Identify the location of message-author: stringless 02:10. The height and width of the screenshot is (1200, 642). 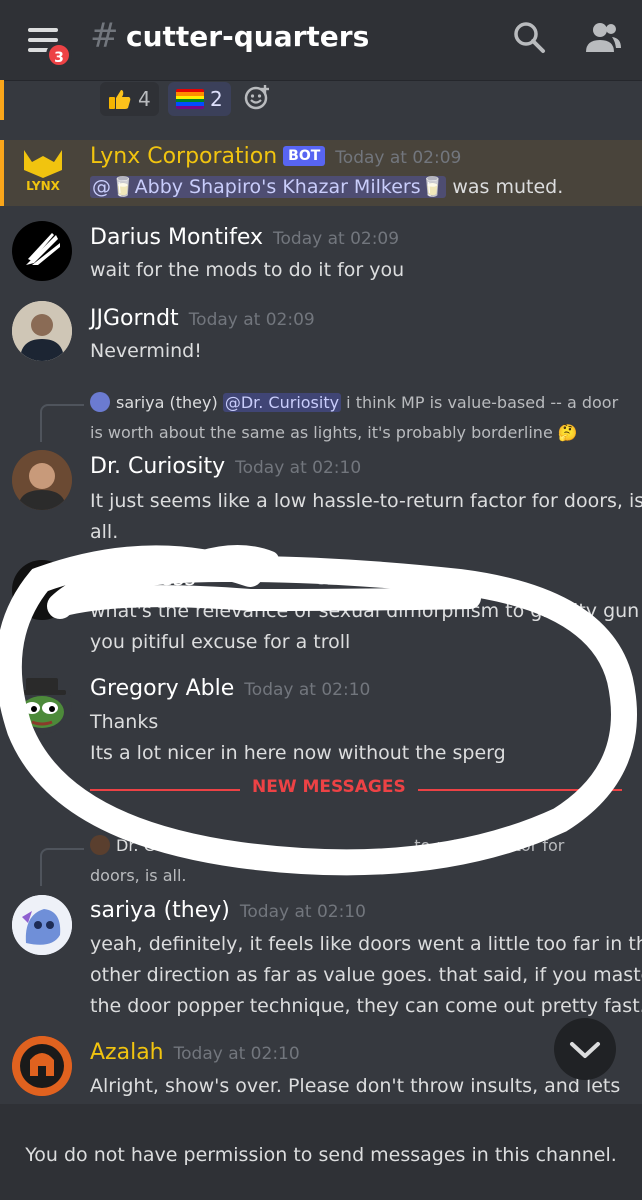
(227, 578).